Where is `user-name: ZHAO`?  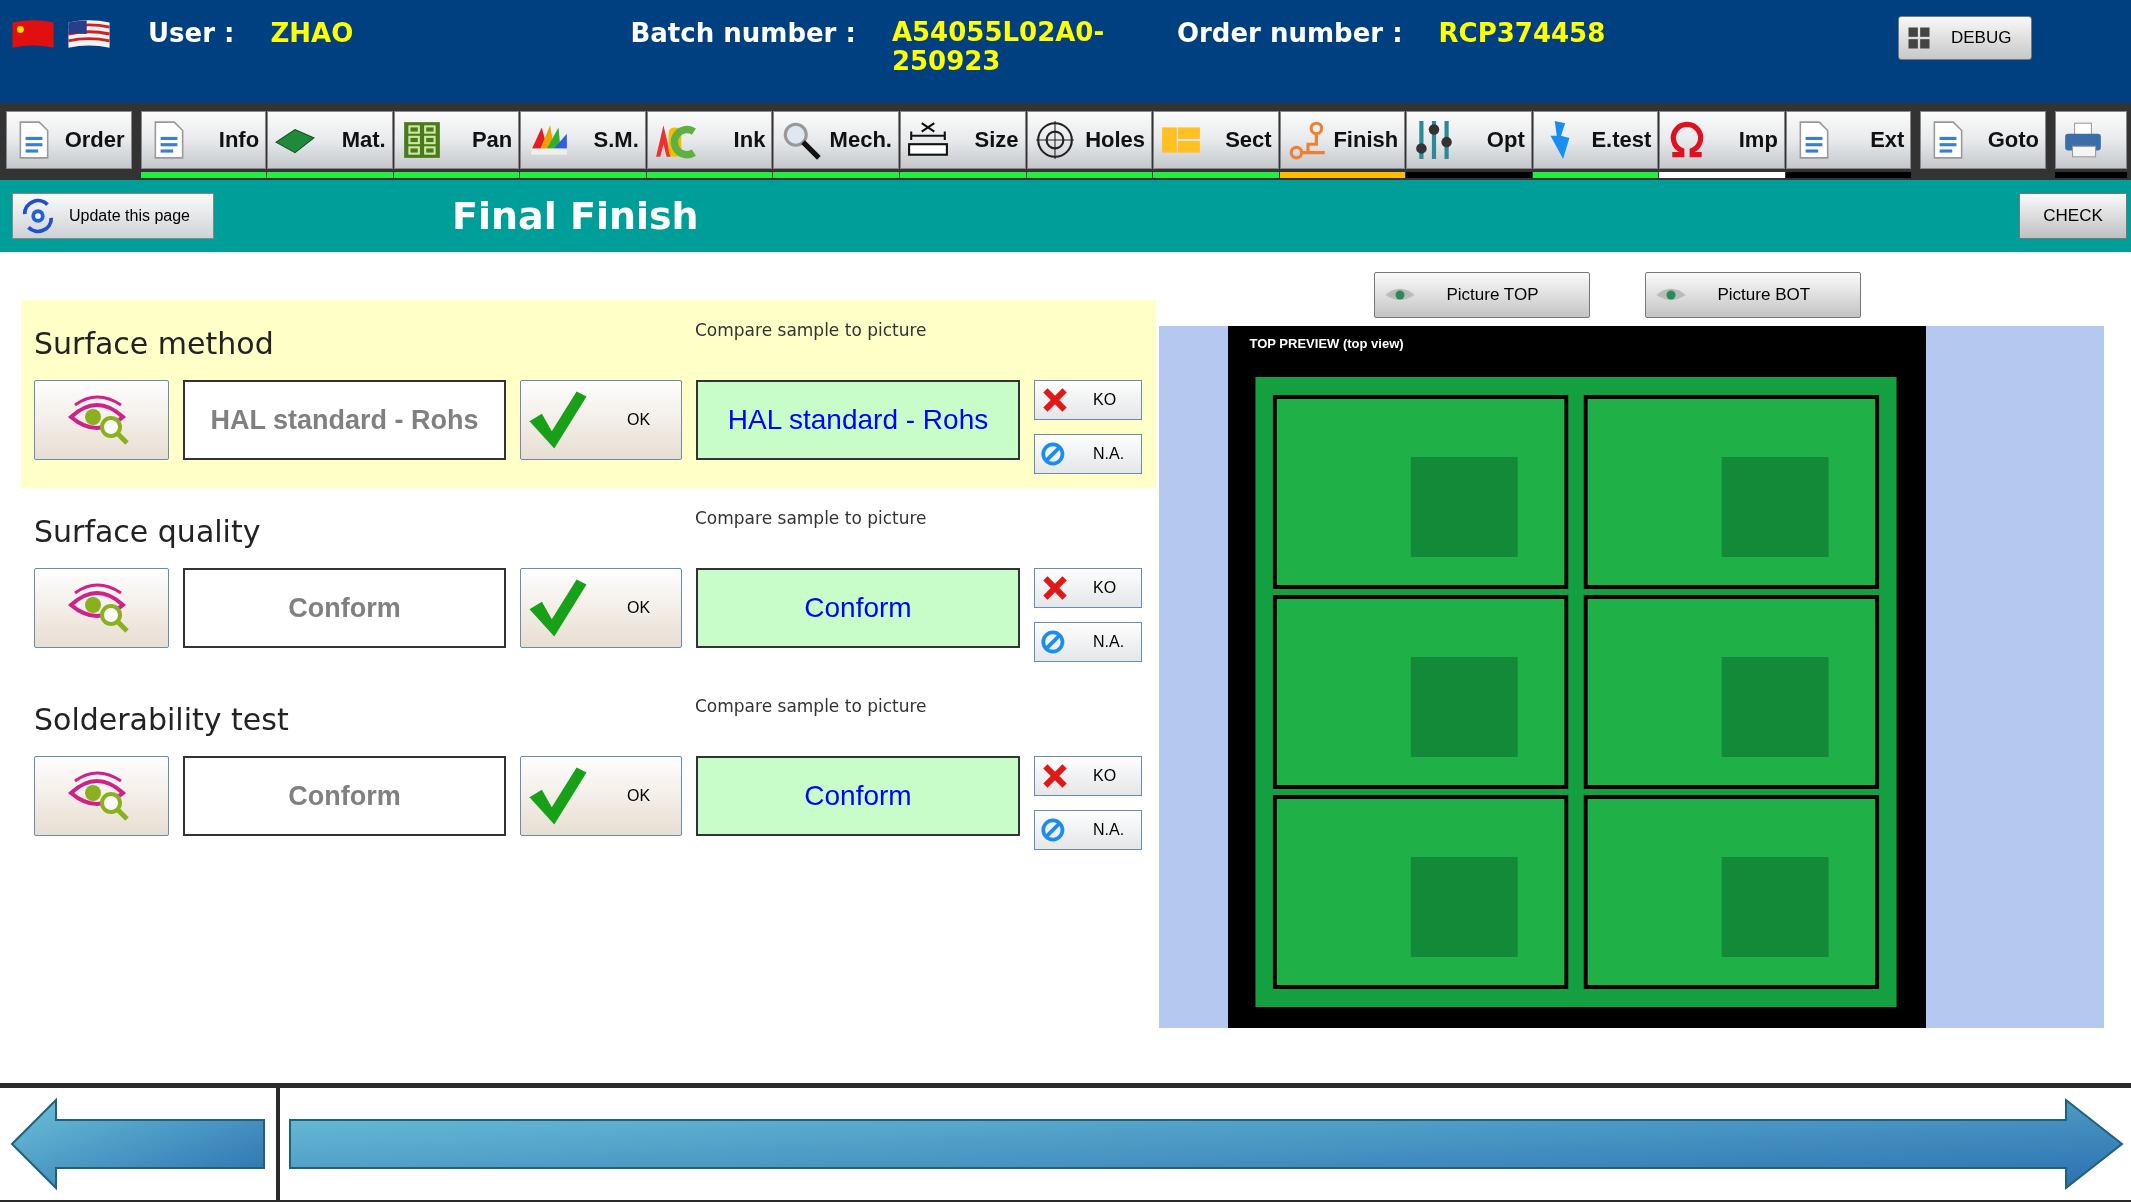 user-name: ZHAO is located at coordinates (312, 33).